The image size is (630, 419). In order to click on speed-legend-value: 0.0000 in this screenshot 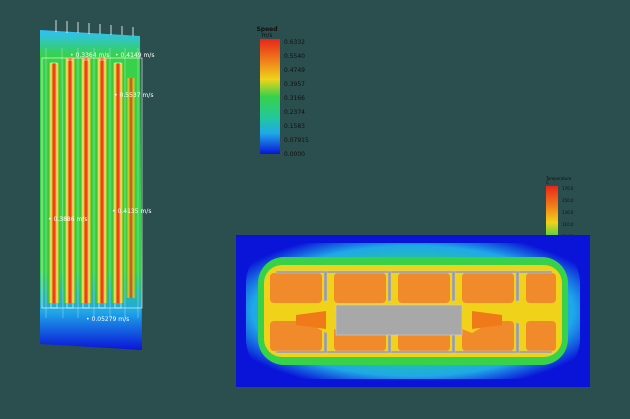, I will do `click(294, 154)`.